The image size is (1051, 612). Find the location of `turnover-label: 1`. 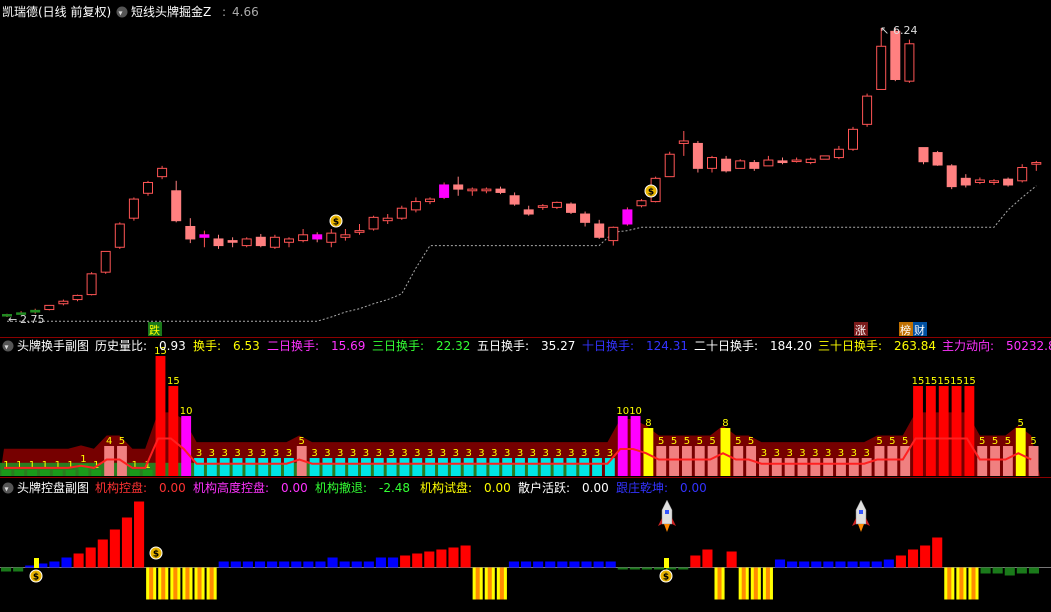

turnover-label: 1 is located at coordinates (32, 465).